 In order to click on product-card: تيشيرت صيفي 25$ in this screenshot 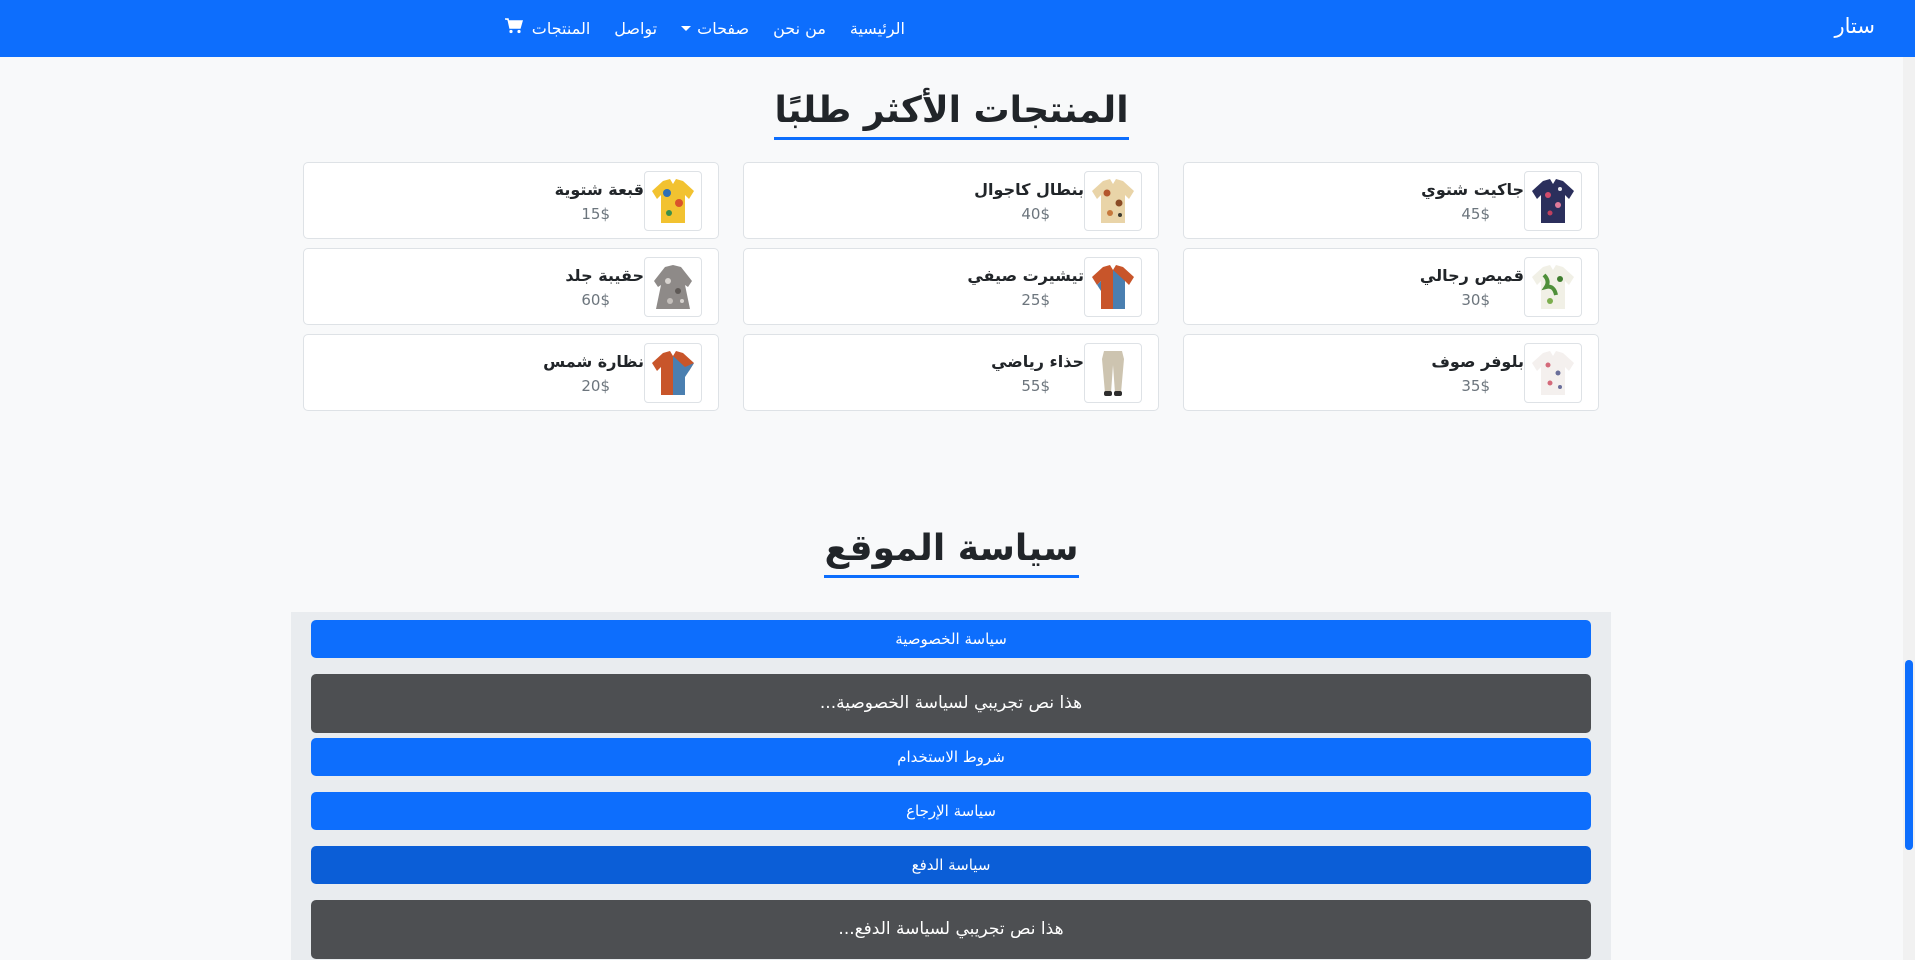, I will do `click(951, 286)`.